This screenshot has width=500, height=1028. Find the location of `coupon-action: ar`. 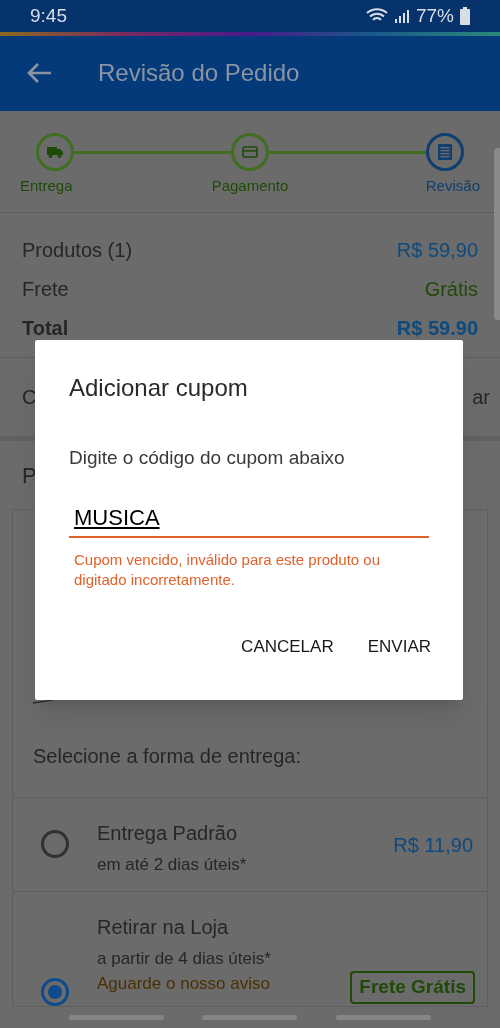

coupon-action: ar is located at coordinates (481, 396).